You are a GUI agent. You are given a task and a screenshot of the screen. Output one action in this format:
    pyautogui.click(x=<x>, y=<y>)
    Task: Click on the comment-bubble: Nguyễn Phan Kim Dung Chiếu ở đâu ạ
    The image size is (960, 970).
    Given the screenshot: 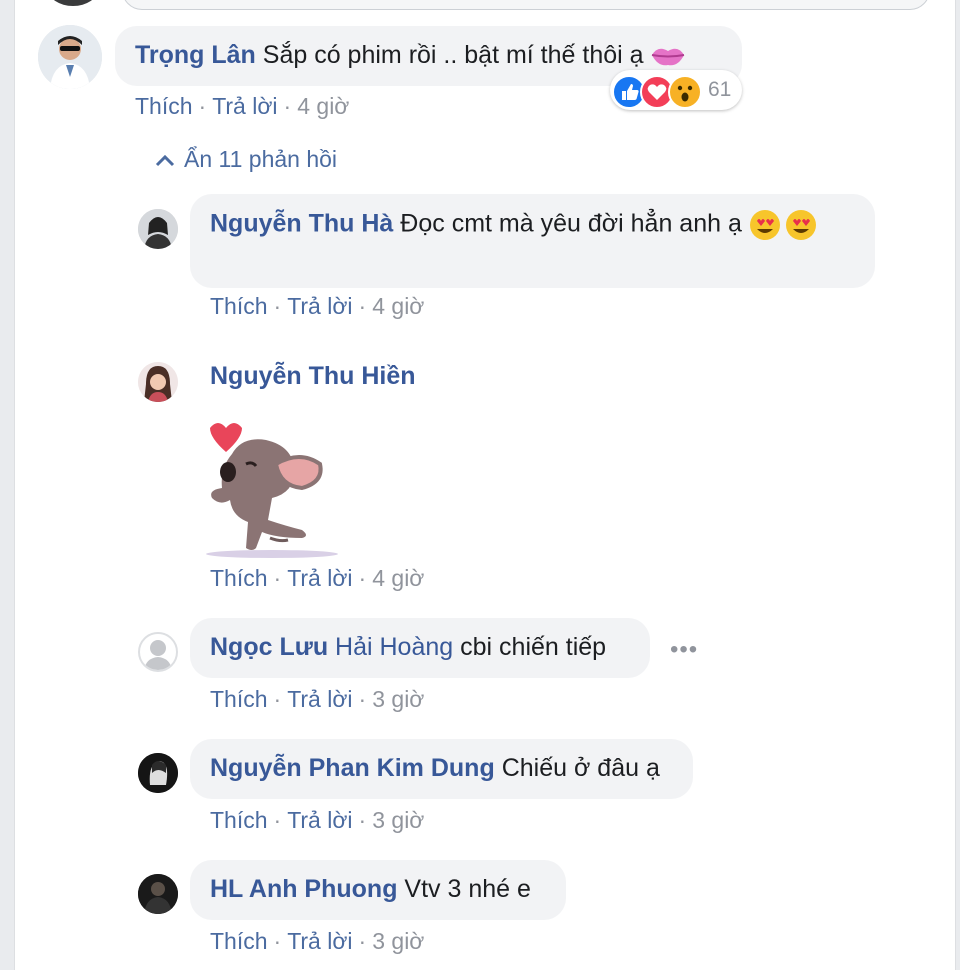 What is the action you would take?
    pyautogui.click(x=441, y=769)
    